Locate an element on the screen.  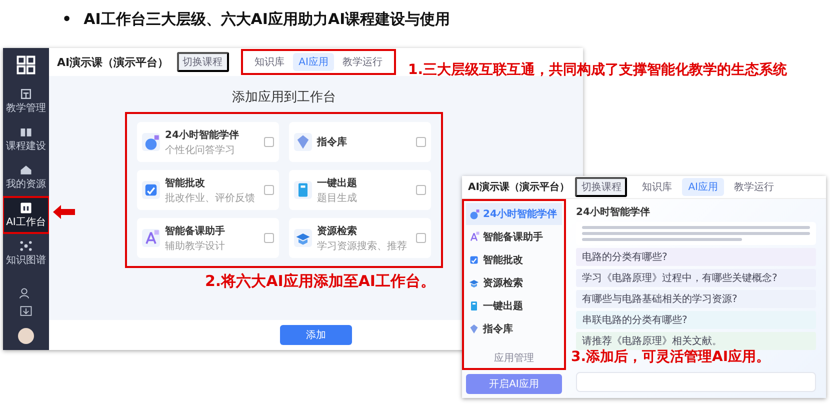
app-card: 24小时智能学伴 个性化问答学习 is located at coordinates (208, 142).